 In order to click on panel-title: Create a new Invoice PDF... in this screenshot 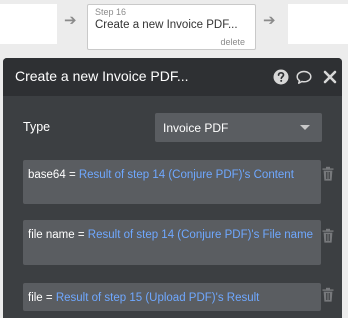, I will do `click(102, 76)`.